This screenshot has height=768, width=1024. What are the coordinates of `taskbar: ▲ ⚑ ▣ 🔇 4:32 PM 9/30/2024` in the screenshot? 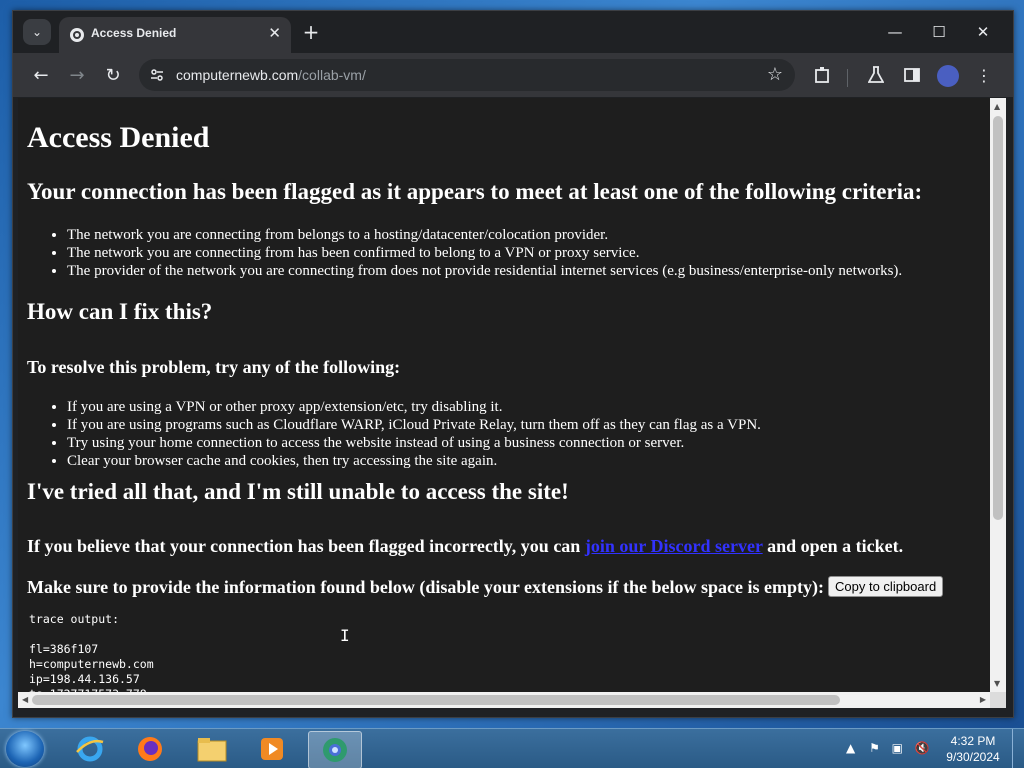 It's located at (512, 748).